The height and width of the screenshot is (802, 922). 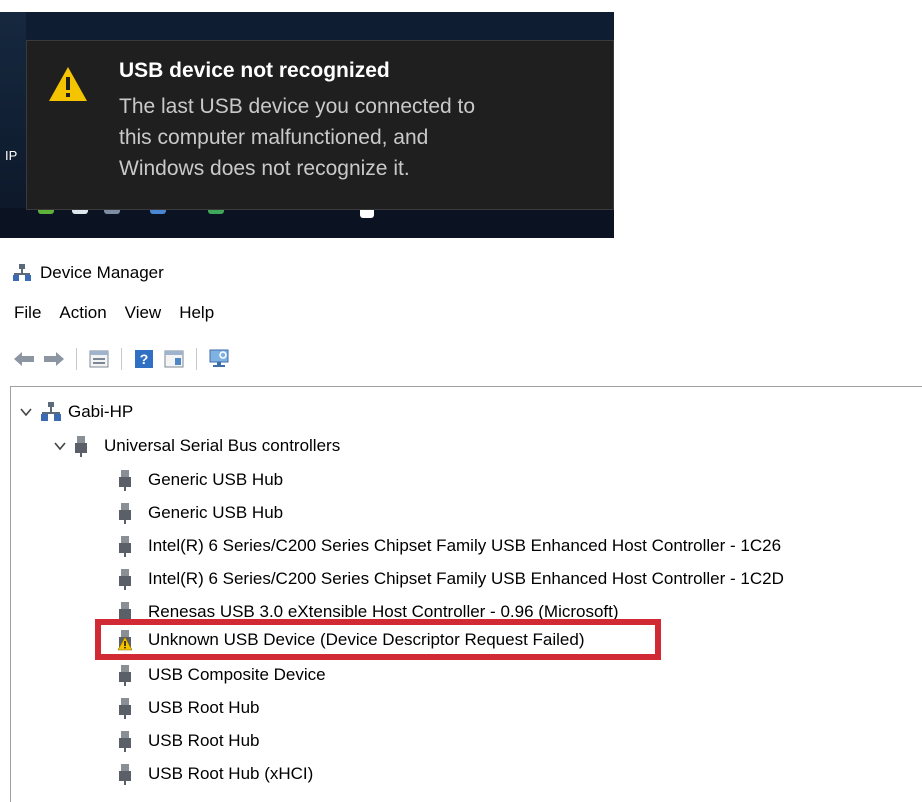 I want to click on menu-help: Help, so click(x=196, y=313).